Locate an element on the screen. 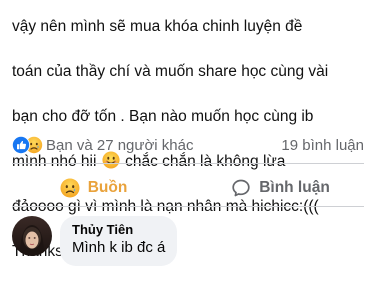 The width and height of the screenshot is (374, 286). comment: Thủy Tiên Mình k ib đc á is located at coordinates (95, 241).